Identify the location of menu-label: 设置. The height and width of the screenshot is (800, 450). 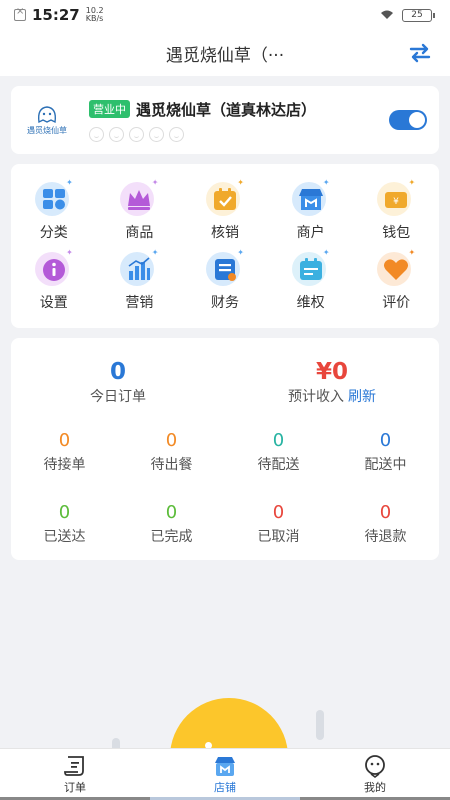
(53, 303).